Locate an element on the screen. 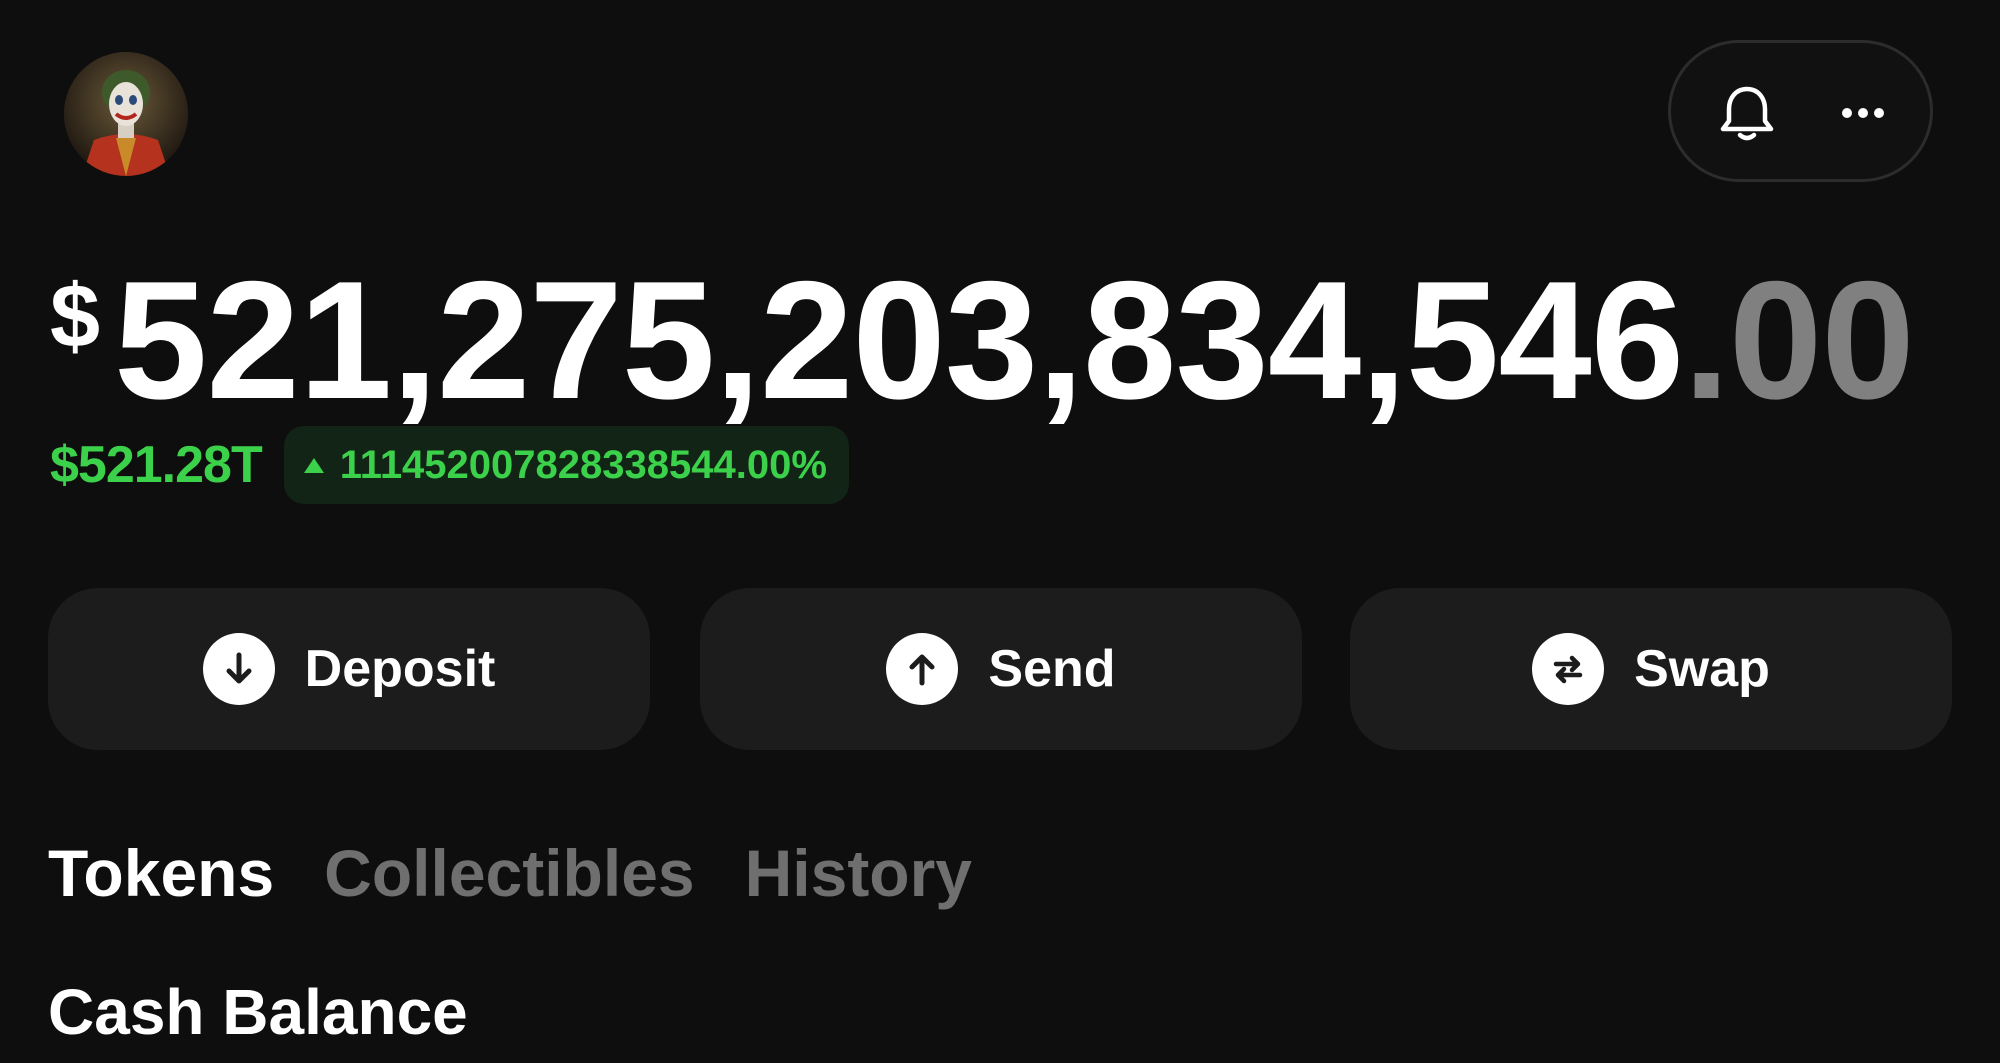 This screenshot has height=1063, width=2000. asset-tabs: Tokens Collectibles History is located at coordinates (510, 873).